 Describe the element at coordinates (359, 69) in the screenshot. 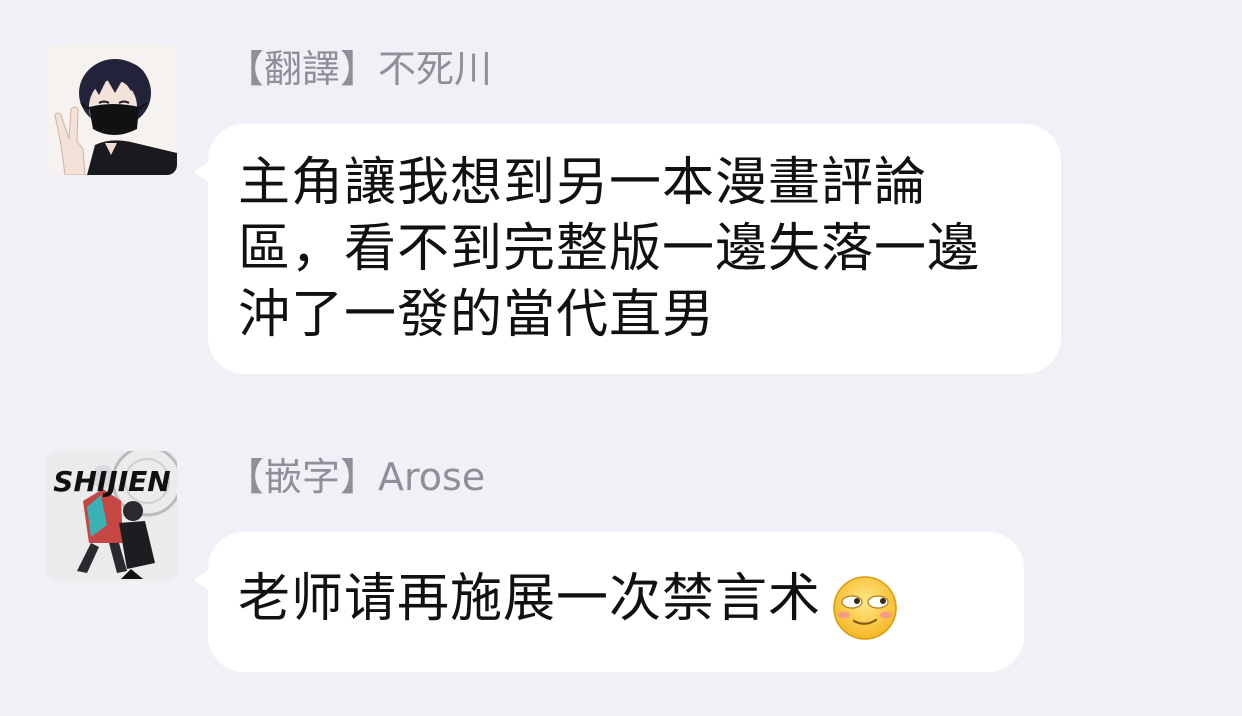

I see `sender-name: 【翻譯】不死川` at that location.